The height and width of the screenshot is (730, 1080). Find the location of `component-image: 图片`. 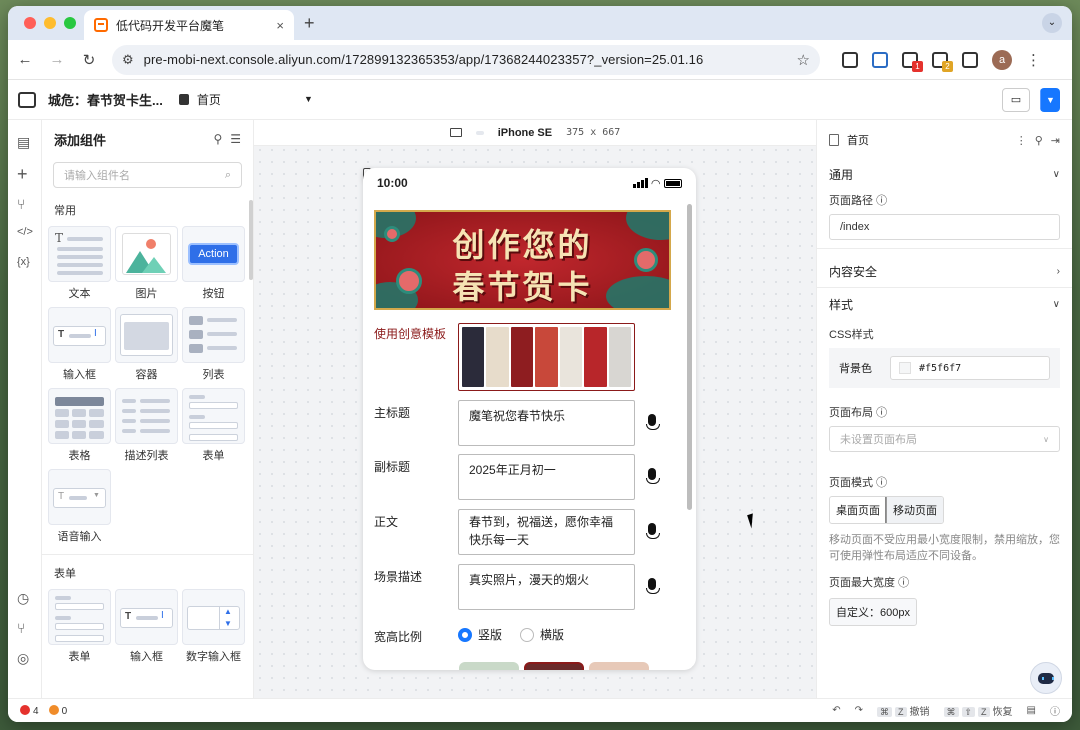

component-image: 图片 is located at coordinates (146, 263).